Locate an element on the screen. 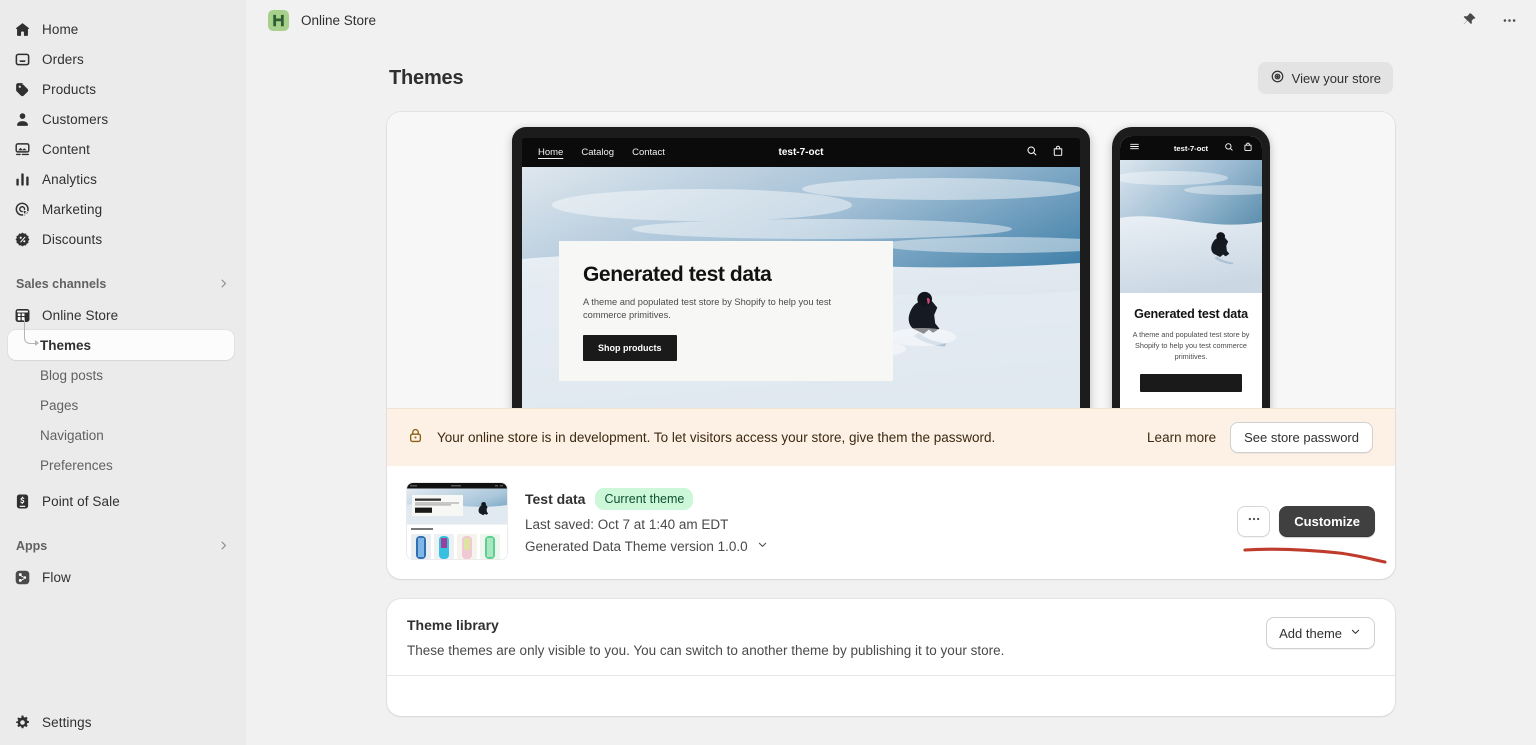  sidebar-item-label: Products is located at coordinates (69, 89).